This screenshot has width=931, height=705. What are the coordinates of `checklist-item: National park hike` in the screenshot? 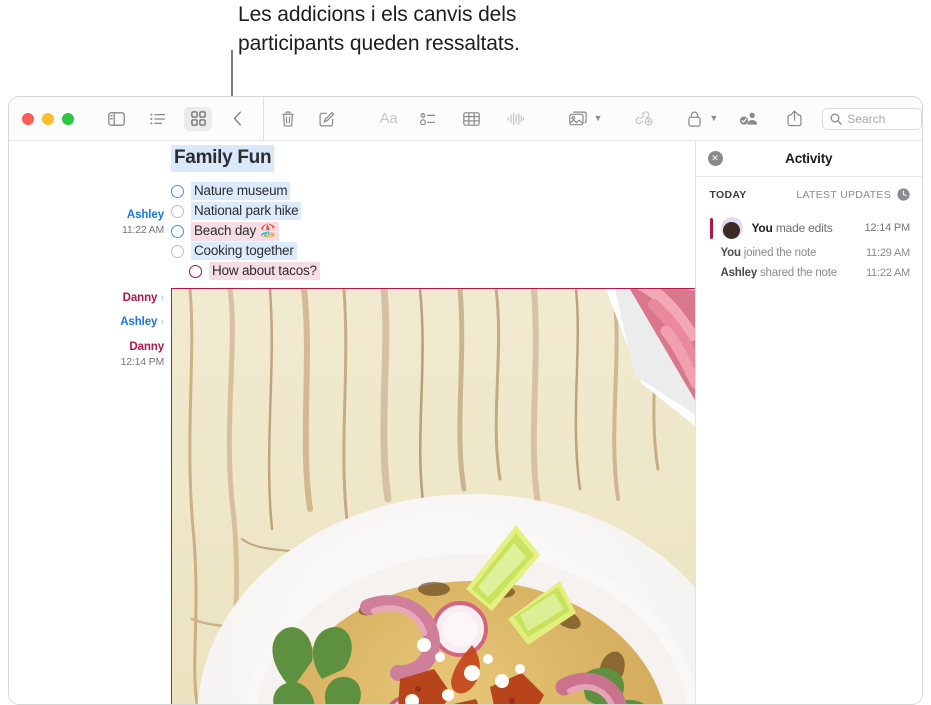 It's located at (433, 211).